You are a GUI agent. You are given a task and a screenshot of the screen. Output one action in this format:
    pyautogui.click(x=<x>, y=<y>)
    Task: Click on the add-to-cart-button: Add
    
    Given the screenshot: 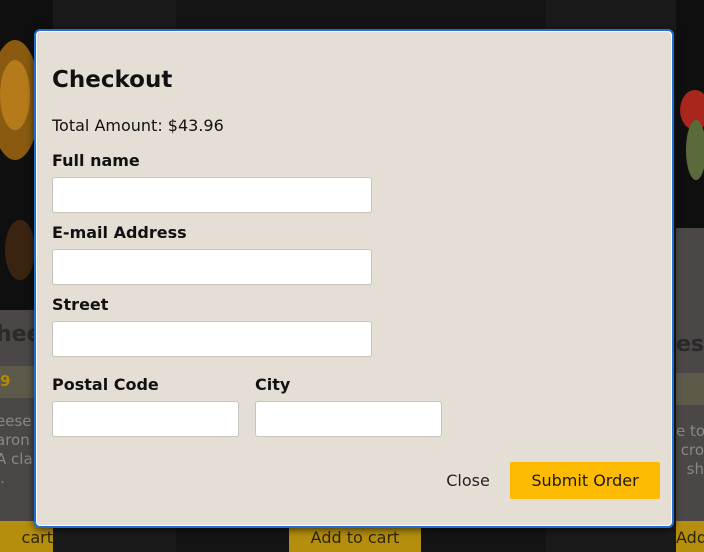 What is the action you would take?
    pyautogui.click(x=690, y=536)
    